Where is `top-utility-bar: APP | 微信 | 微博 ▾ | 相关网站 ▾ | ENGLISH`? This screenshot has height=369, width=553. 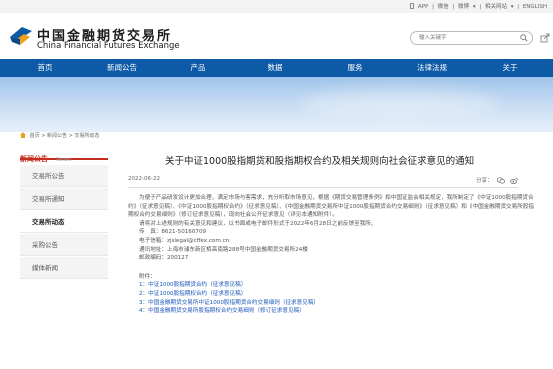
top-utility-bar: APP | 微信 | 微博 ▾ | 相关网站 ▾ | ENGLISH is located at coordinates (276, 6).